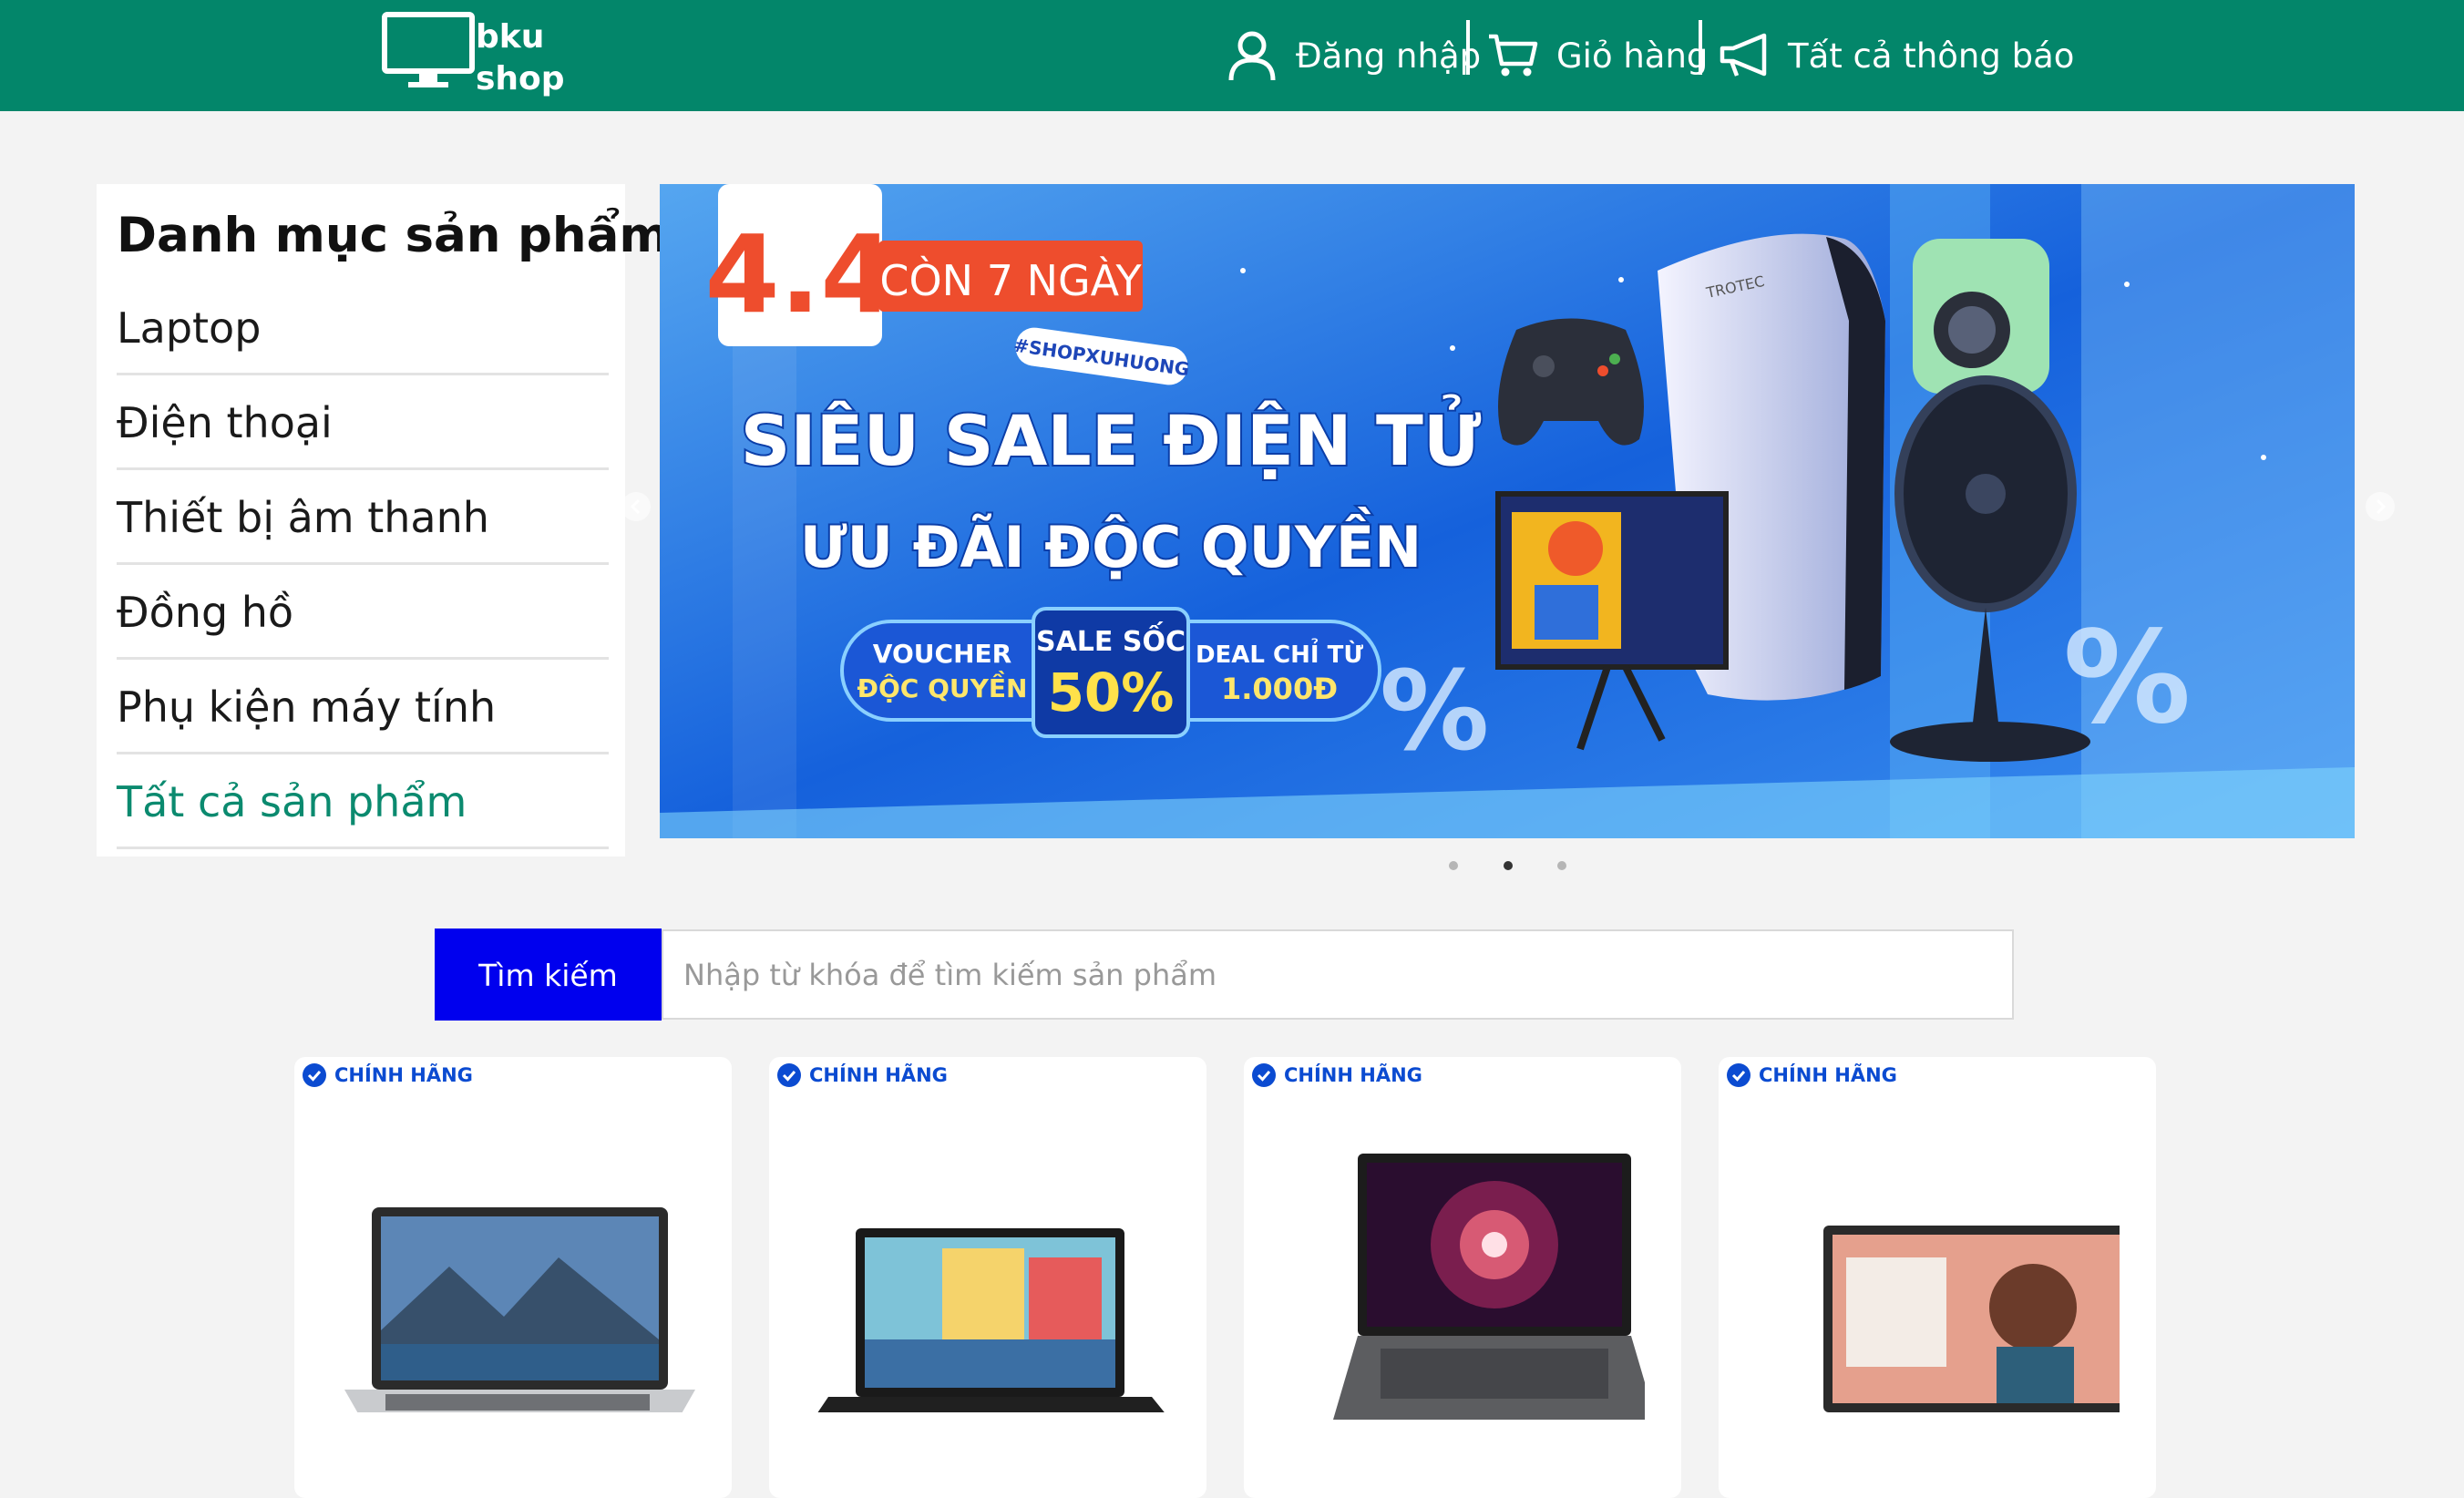  I want to click on banner-voucher-line2: ĐỘC QUYỀN, so click(942, 687).